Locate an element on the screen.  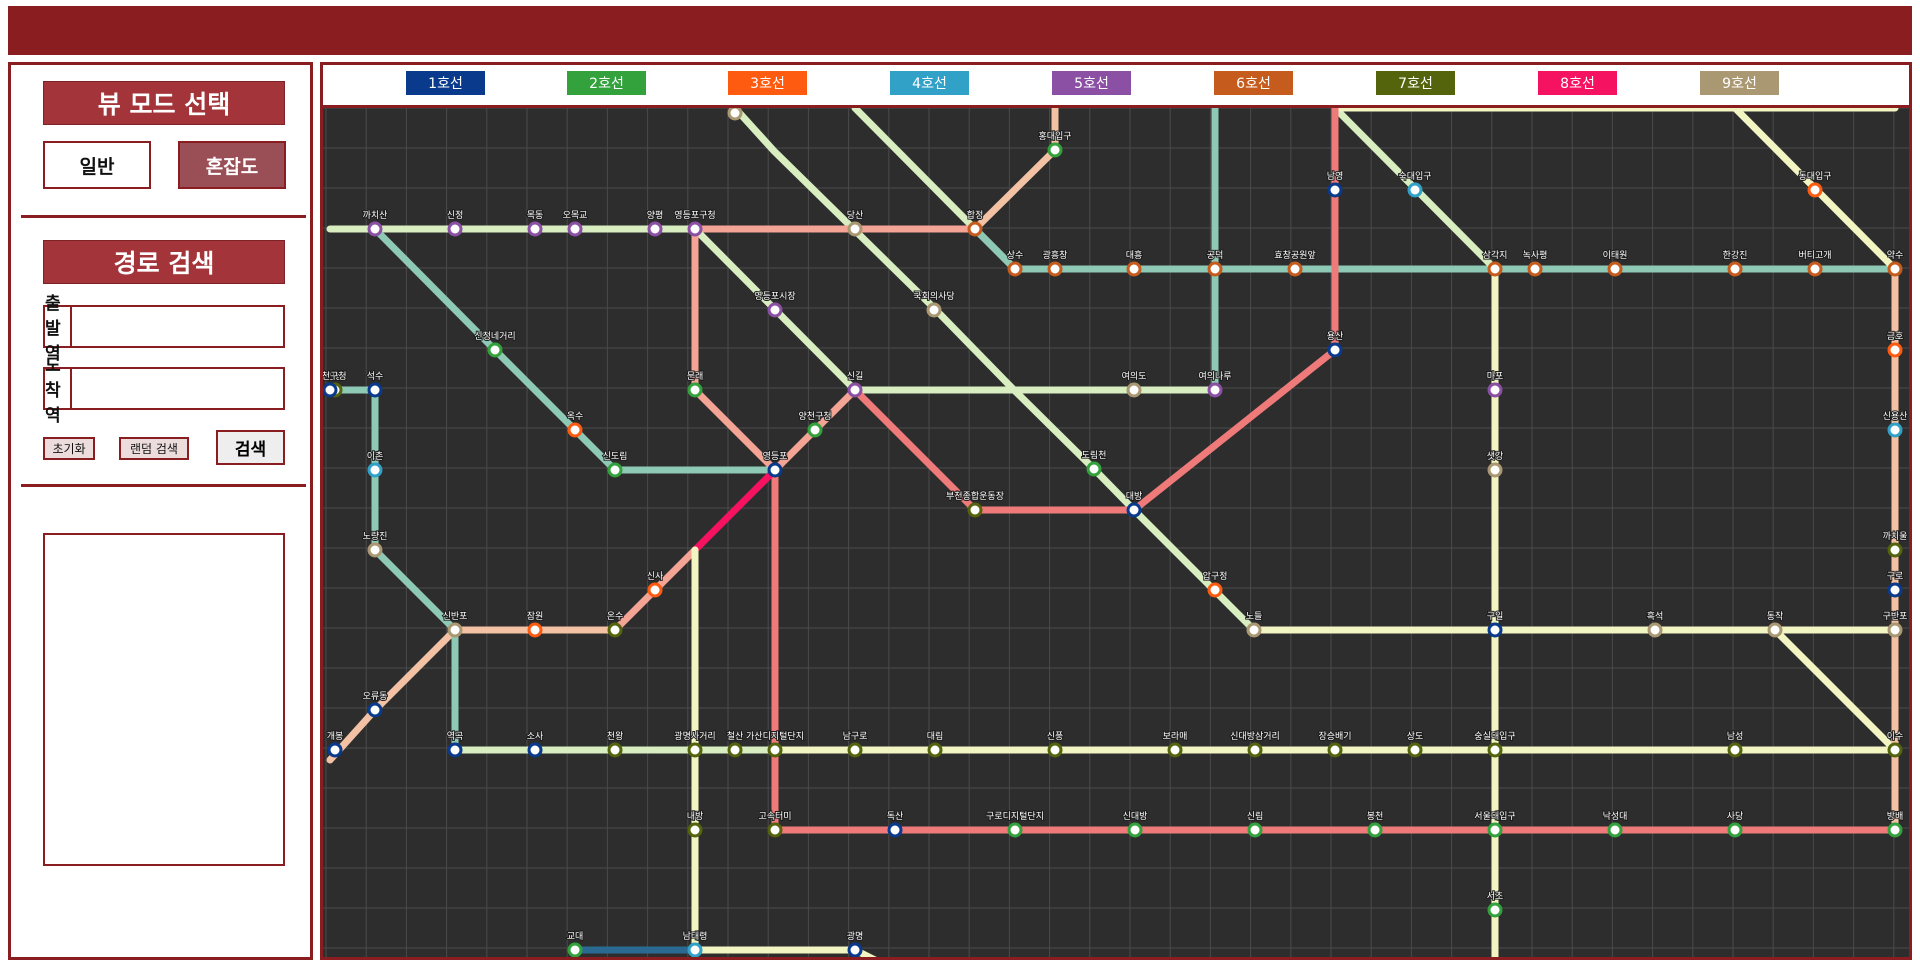
reset-button: 초기화 is located at coordinates (69, 448).